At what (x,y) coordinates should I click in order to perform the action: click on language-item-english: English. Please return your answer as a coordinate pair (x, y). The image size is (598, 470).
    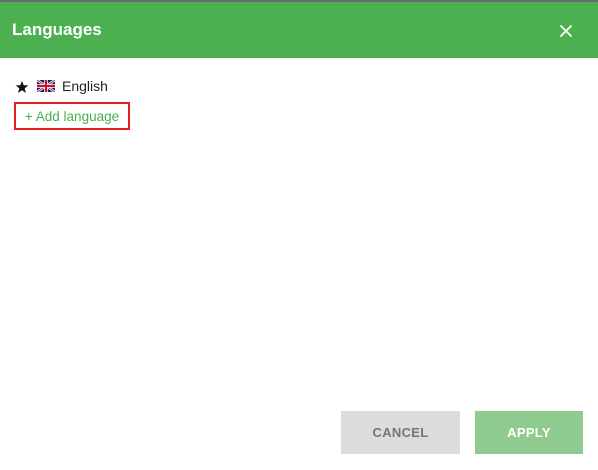
    Looking at the image, I should click on (61, 86).